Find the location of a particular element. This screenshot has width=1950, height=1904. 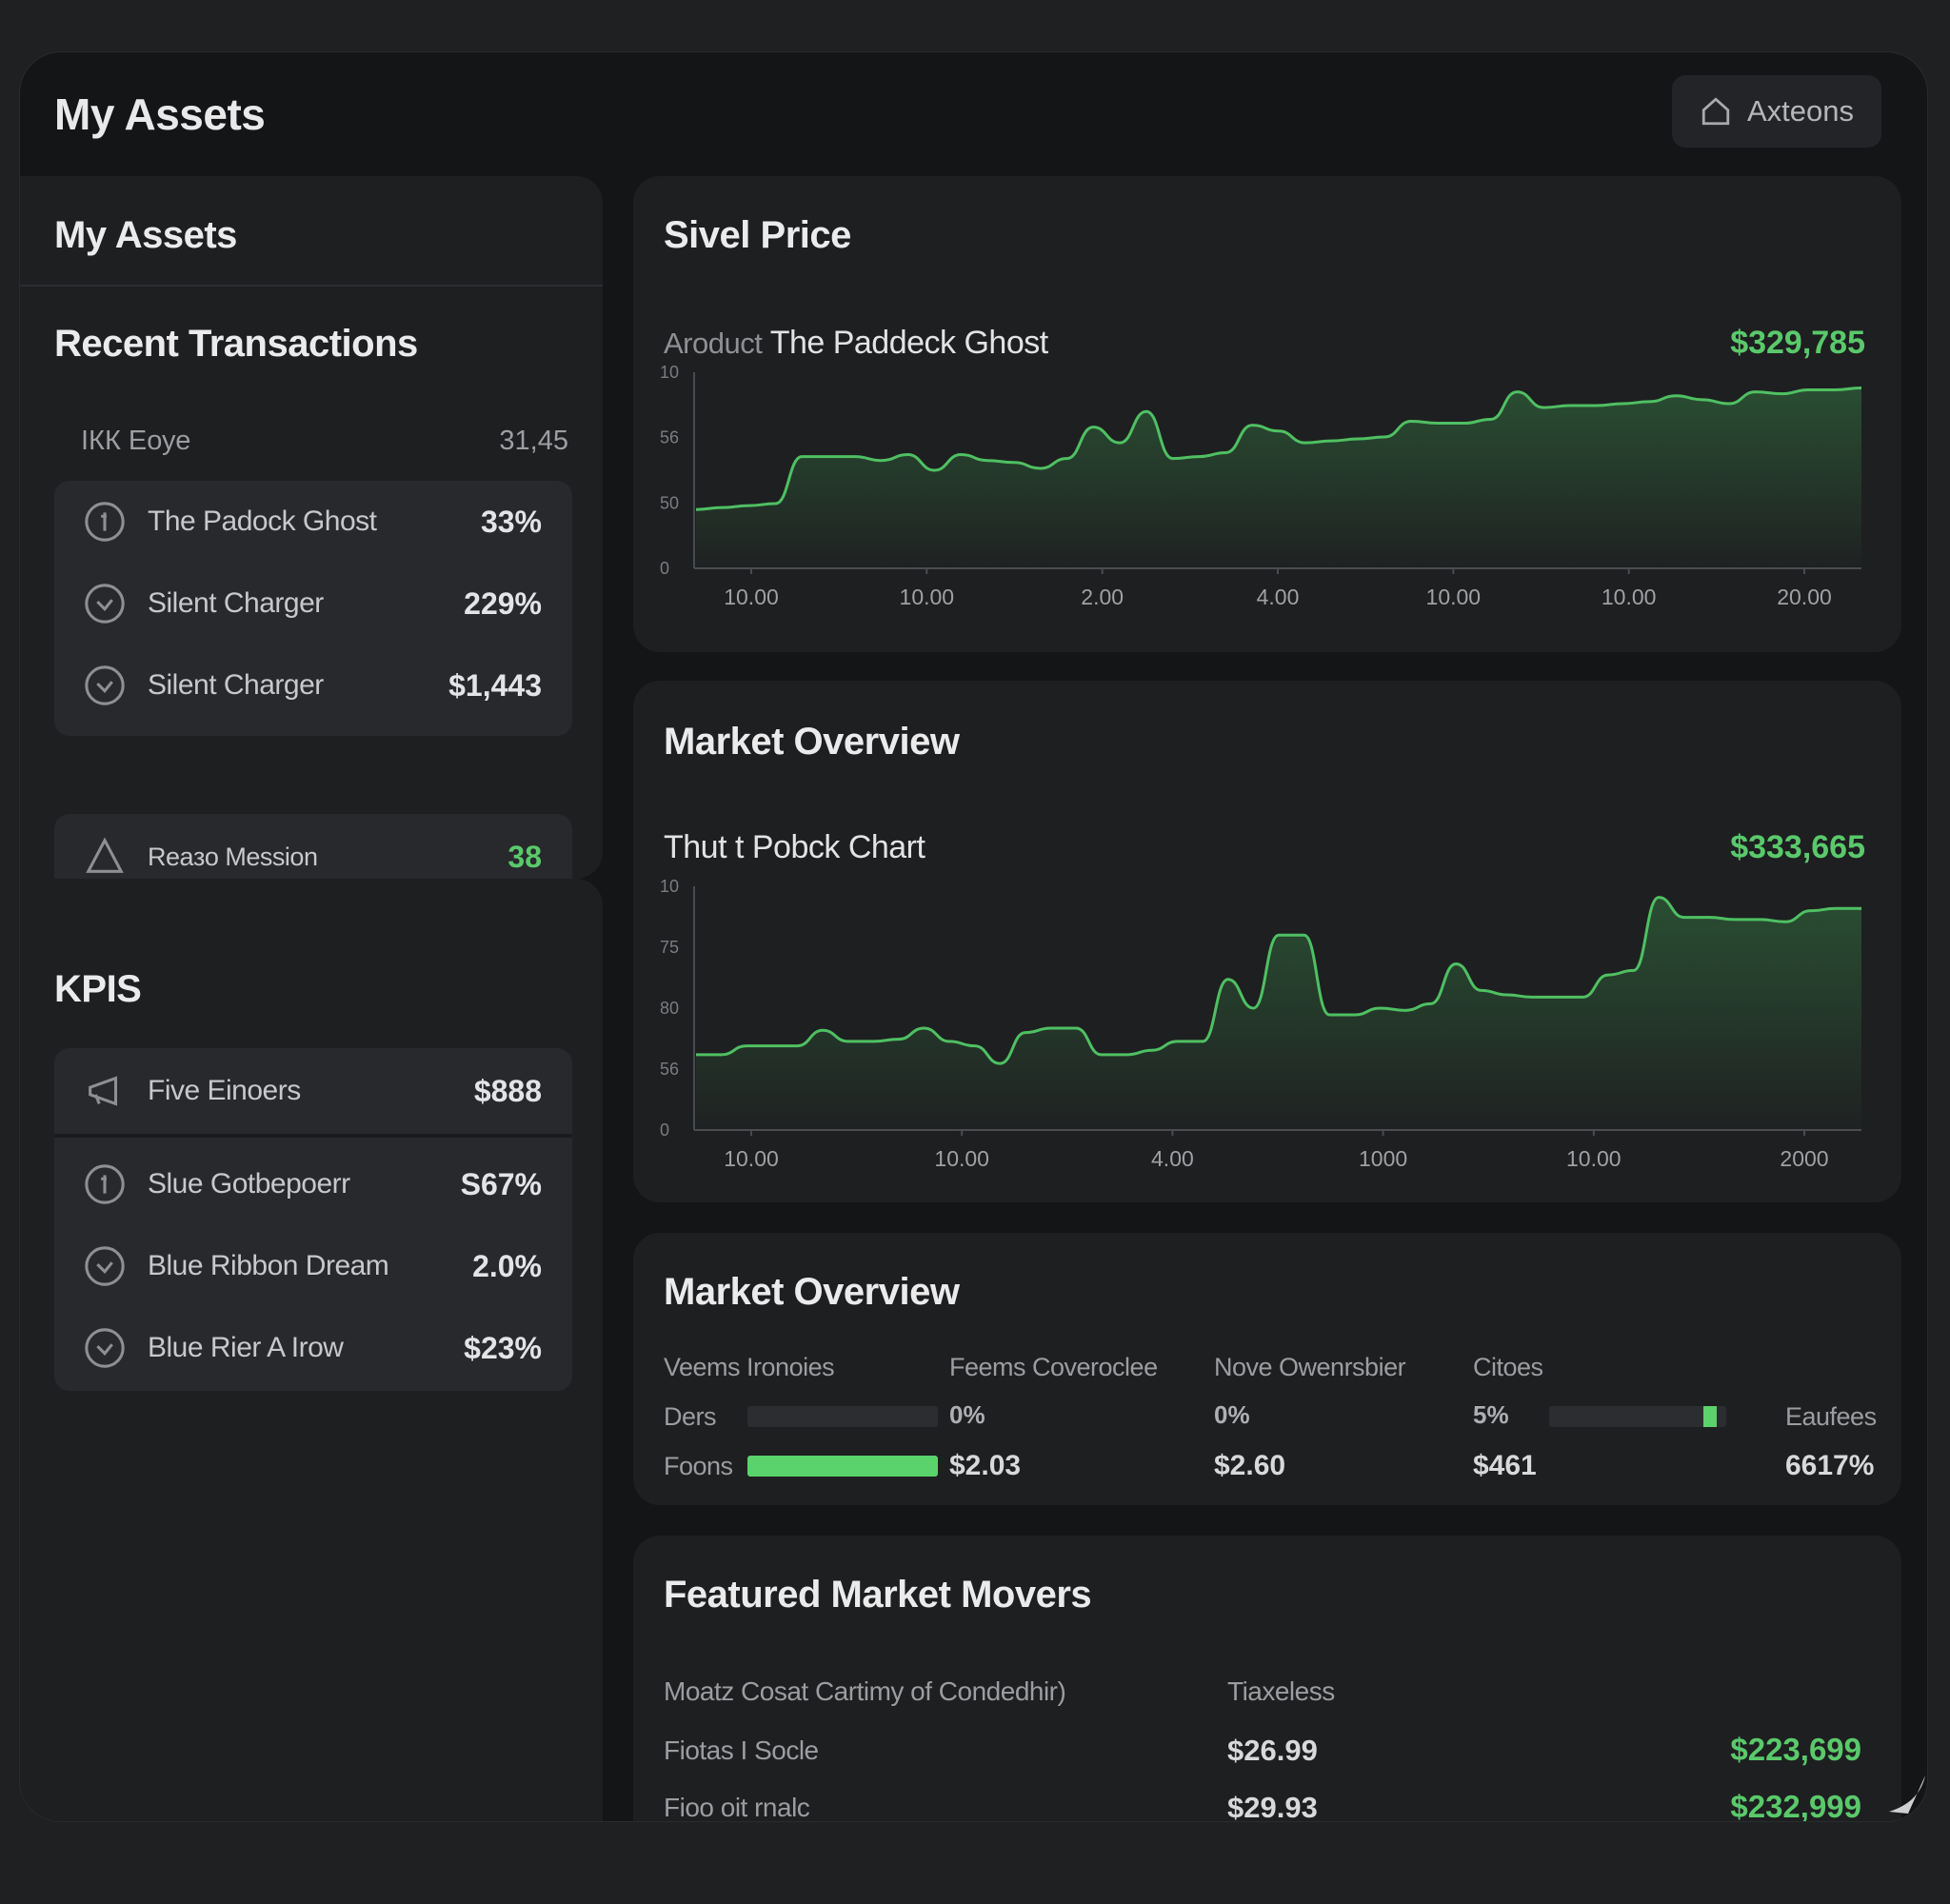

item-value: $1,443 is located at coordinates (495, 685).